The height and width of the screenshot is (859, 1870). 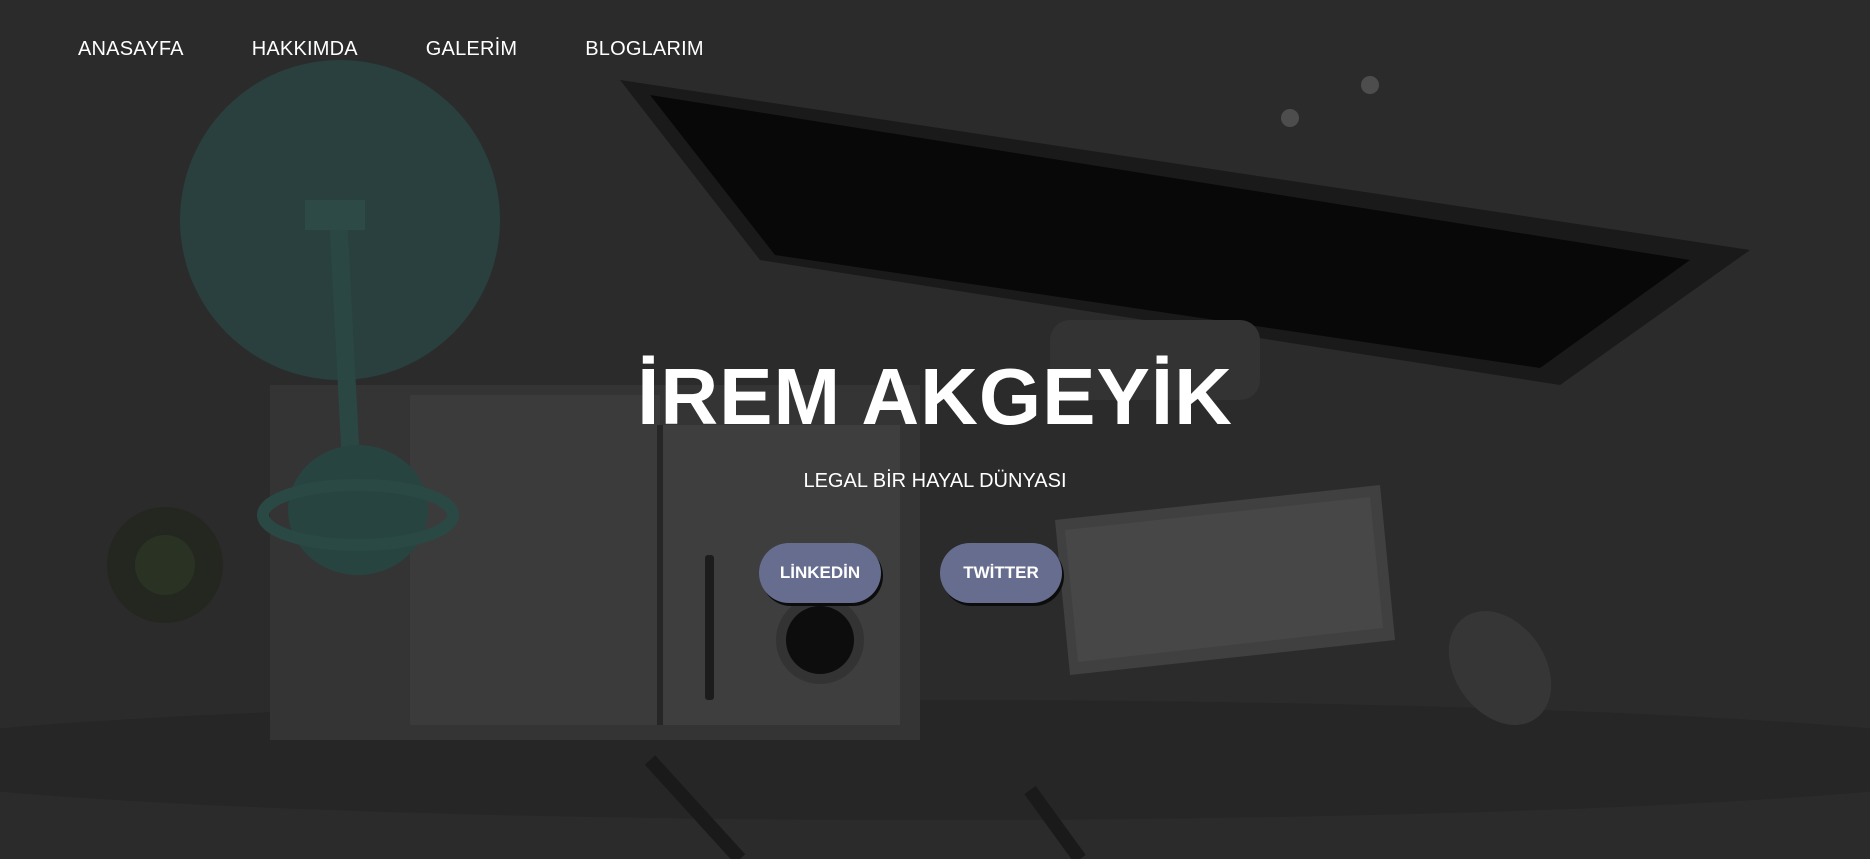 What do you see at coordinates (305, 49) in the screenshot?
I see `nav-item-hakkimda: HAKKIMDA` at bounding box center [305, 49].